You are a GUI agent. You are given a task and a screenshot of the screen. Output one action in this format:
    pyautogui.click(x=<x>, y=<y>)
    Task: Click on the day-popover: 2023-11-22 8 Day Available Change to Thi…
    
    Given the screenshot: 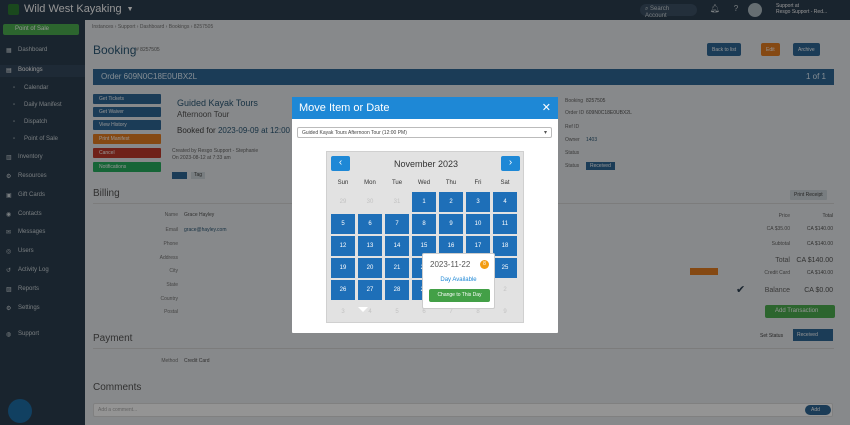 What is the action you would take?
    pyautogui.click(x=458, y=281)
    